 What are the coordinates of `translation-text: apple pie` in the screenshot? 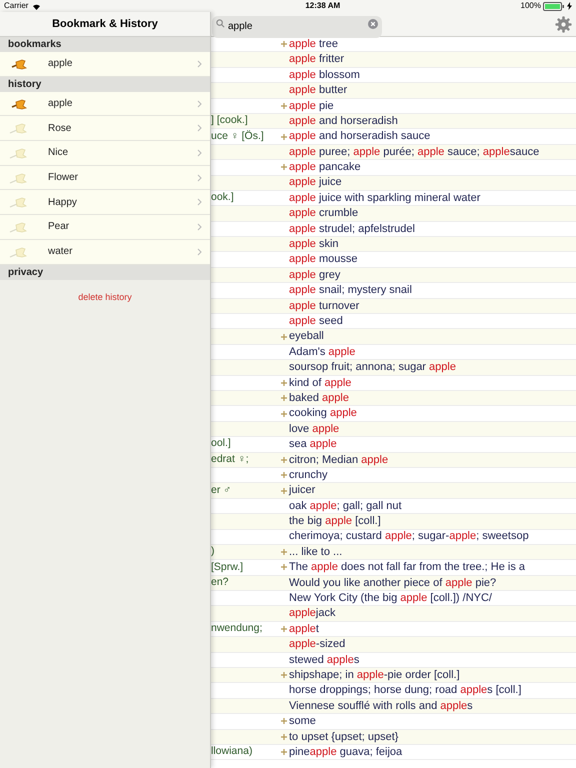 It's located at (311, 106).